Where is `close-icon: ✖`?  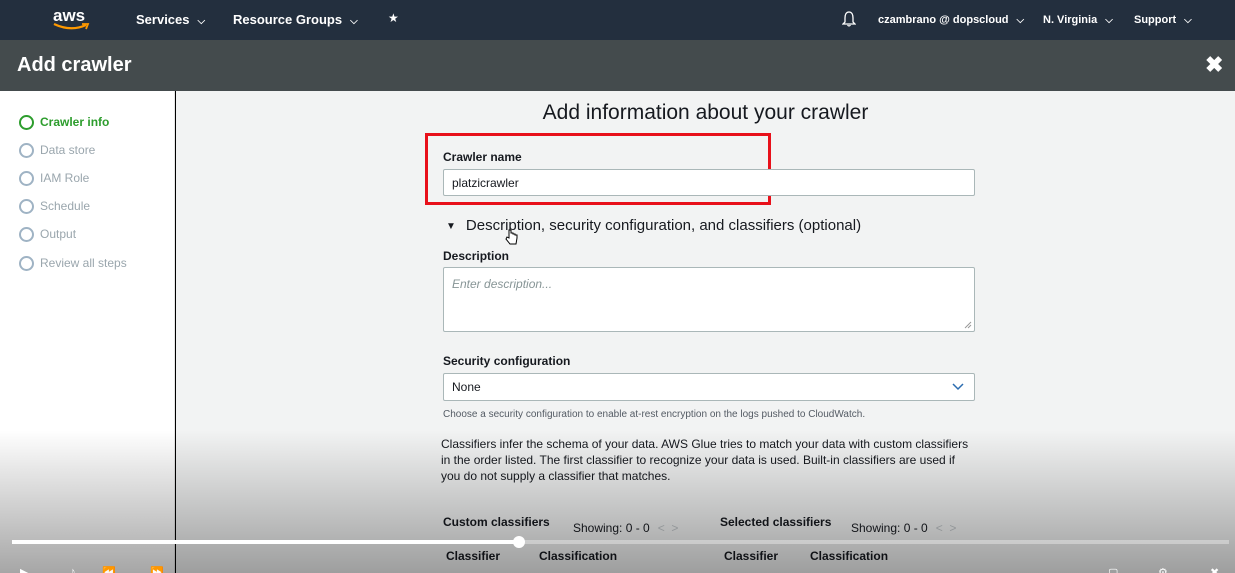 close-icon: ✖ is located at coordinates (1214, 65).